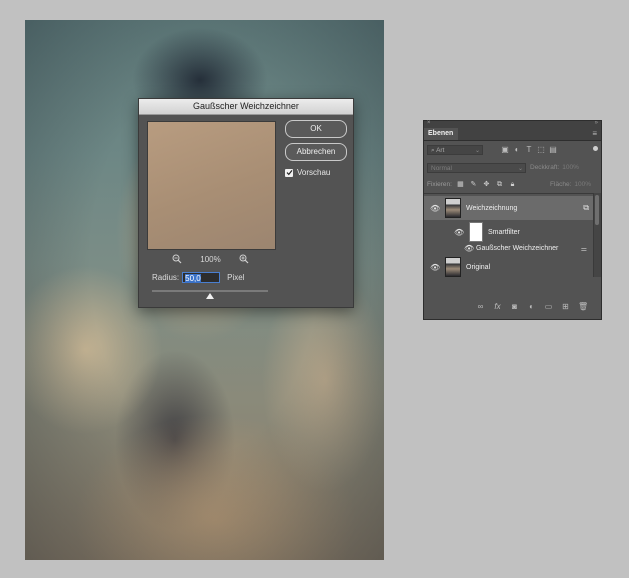 Image resolution: width=629 pixels, height=578 pixels. Describe the element at coordinates (597, 210) in the screenshot. I see `scrollbar-thumb` at that location.